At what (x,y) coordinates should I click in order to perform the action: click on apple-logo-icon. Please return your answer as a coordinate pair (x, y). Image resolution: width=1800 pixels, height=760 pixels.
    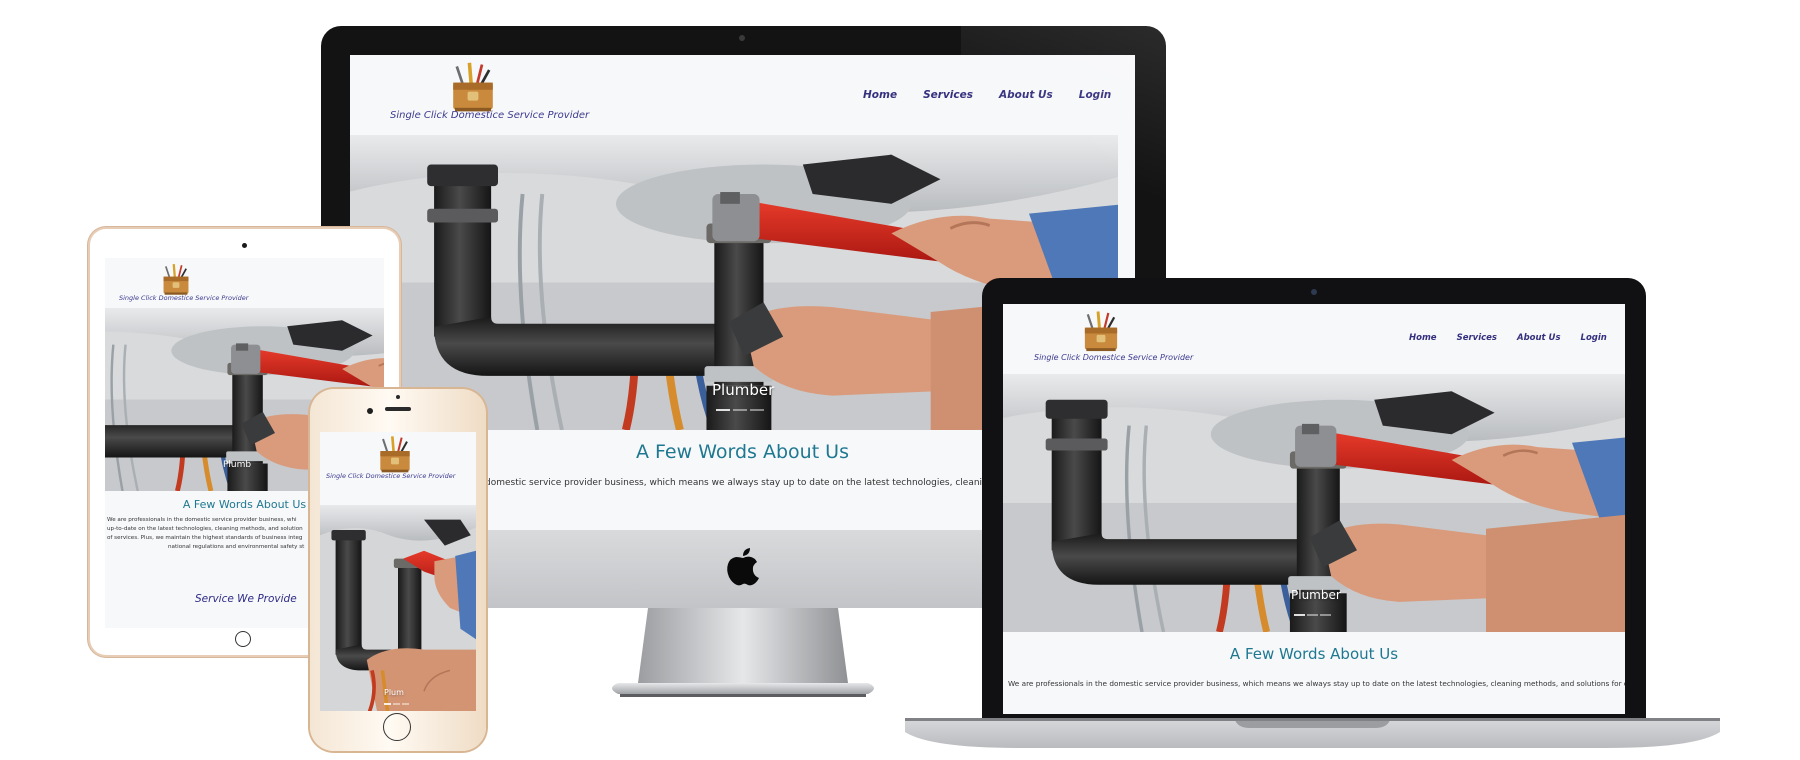
    Looking at the image, I should click on (743, 567).